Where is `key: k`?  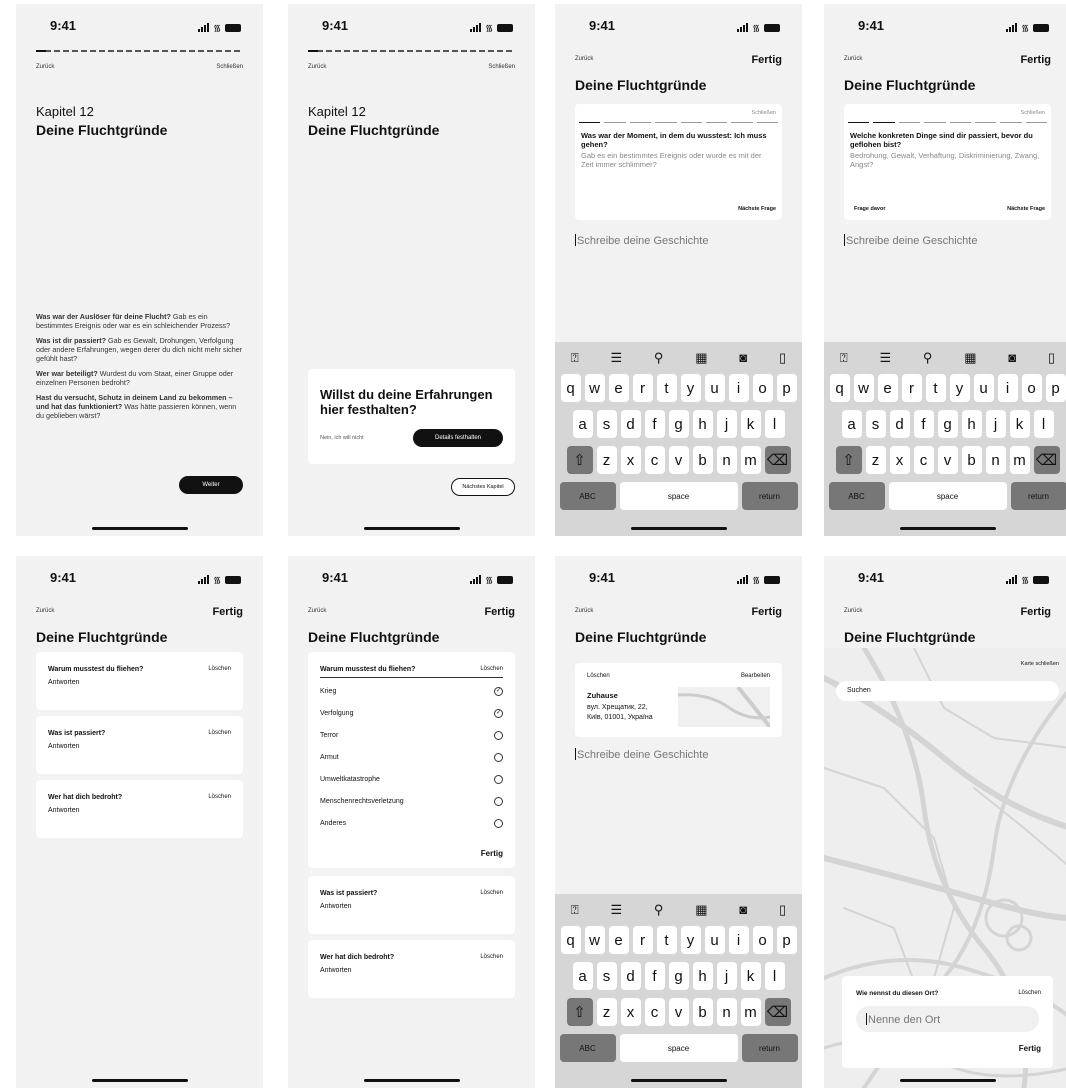
key: k is located at coordinates (1019, 424).